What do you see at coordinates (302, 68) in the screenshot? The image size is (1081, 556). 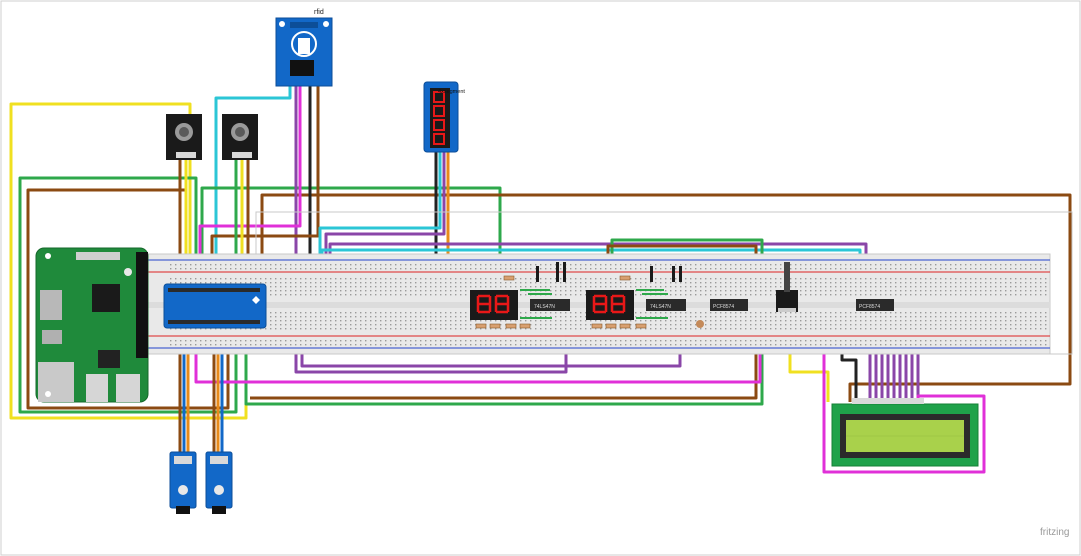 I see `rfid-chip` at bounding box center [302, 68].